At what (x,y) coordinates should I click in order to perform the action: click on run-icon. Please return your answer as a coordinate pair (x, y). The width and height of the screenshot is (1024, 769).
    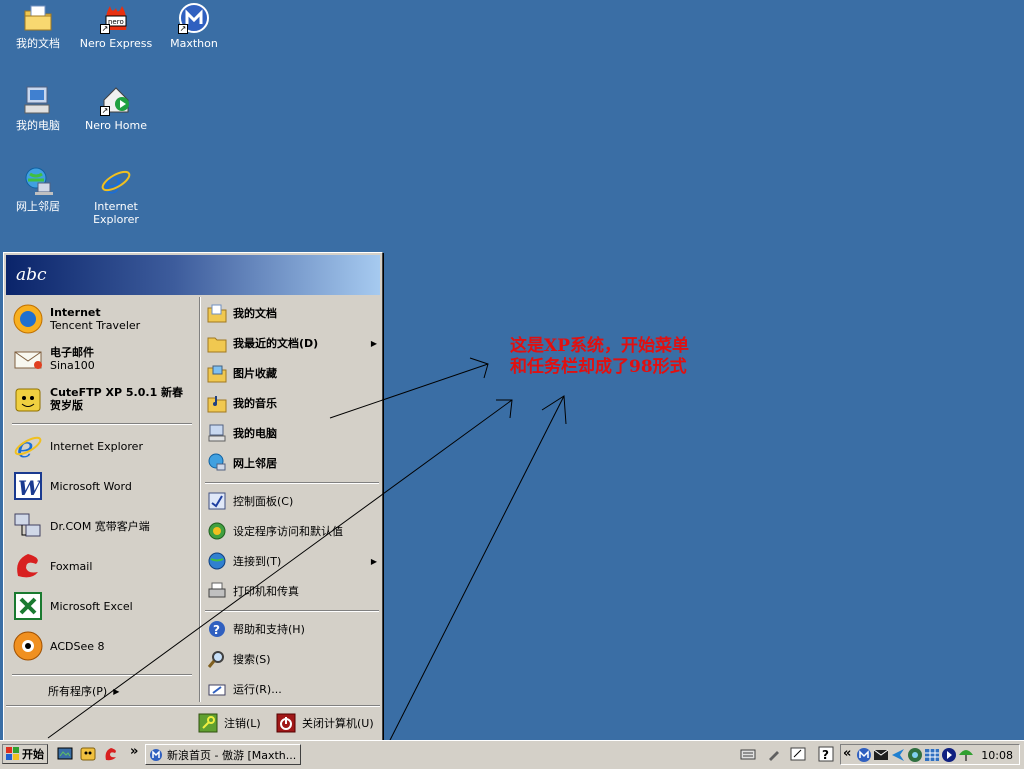
    Looking at the image, I should click on (217, 689).